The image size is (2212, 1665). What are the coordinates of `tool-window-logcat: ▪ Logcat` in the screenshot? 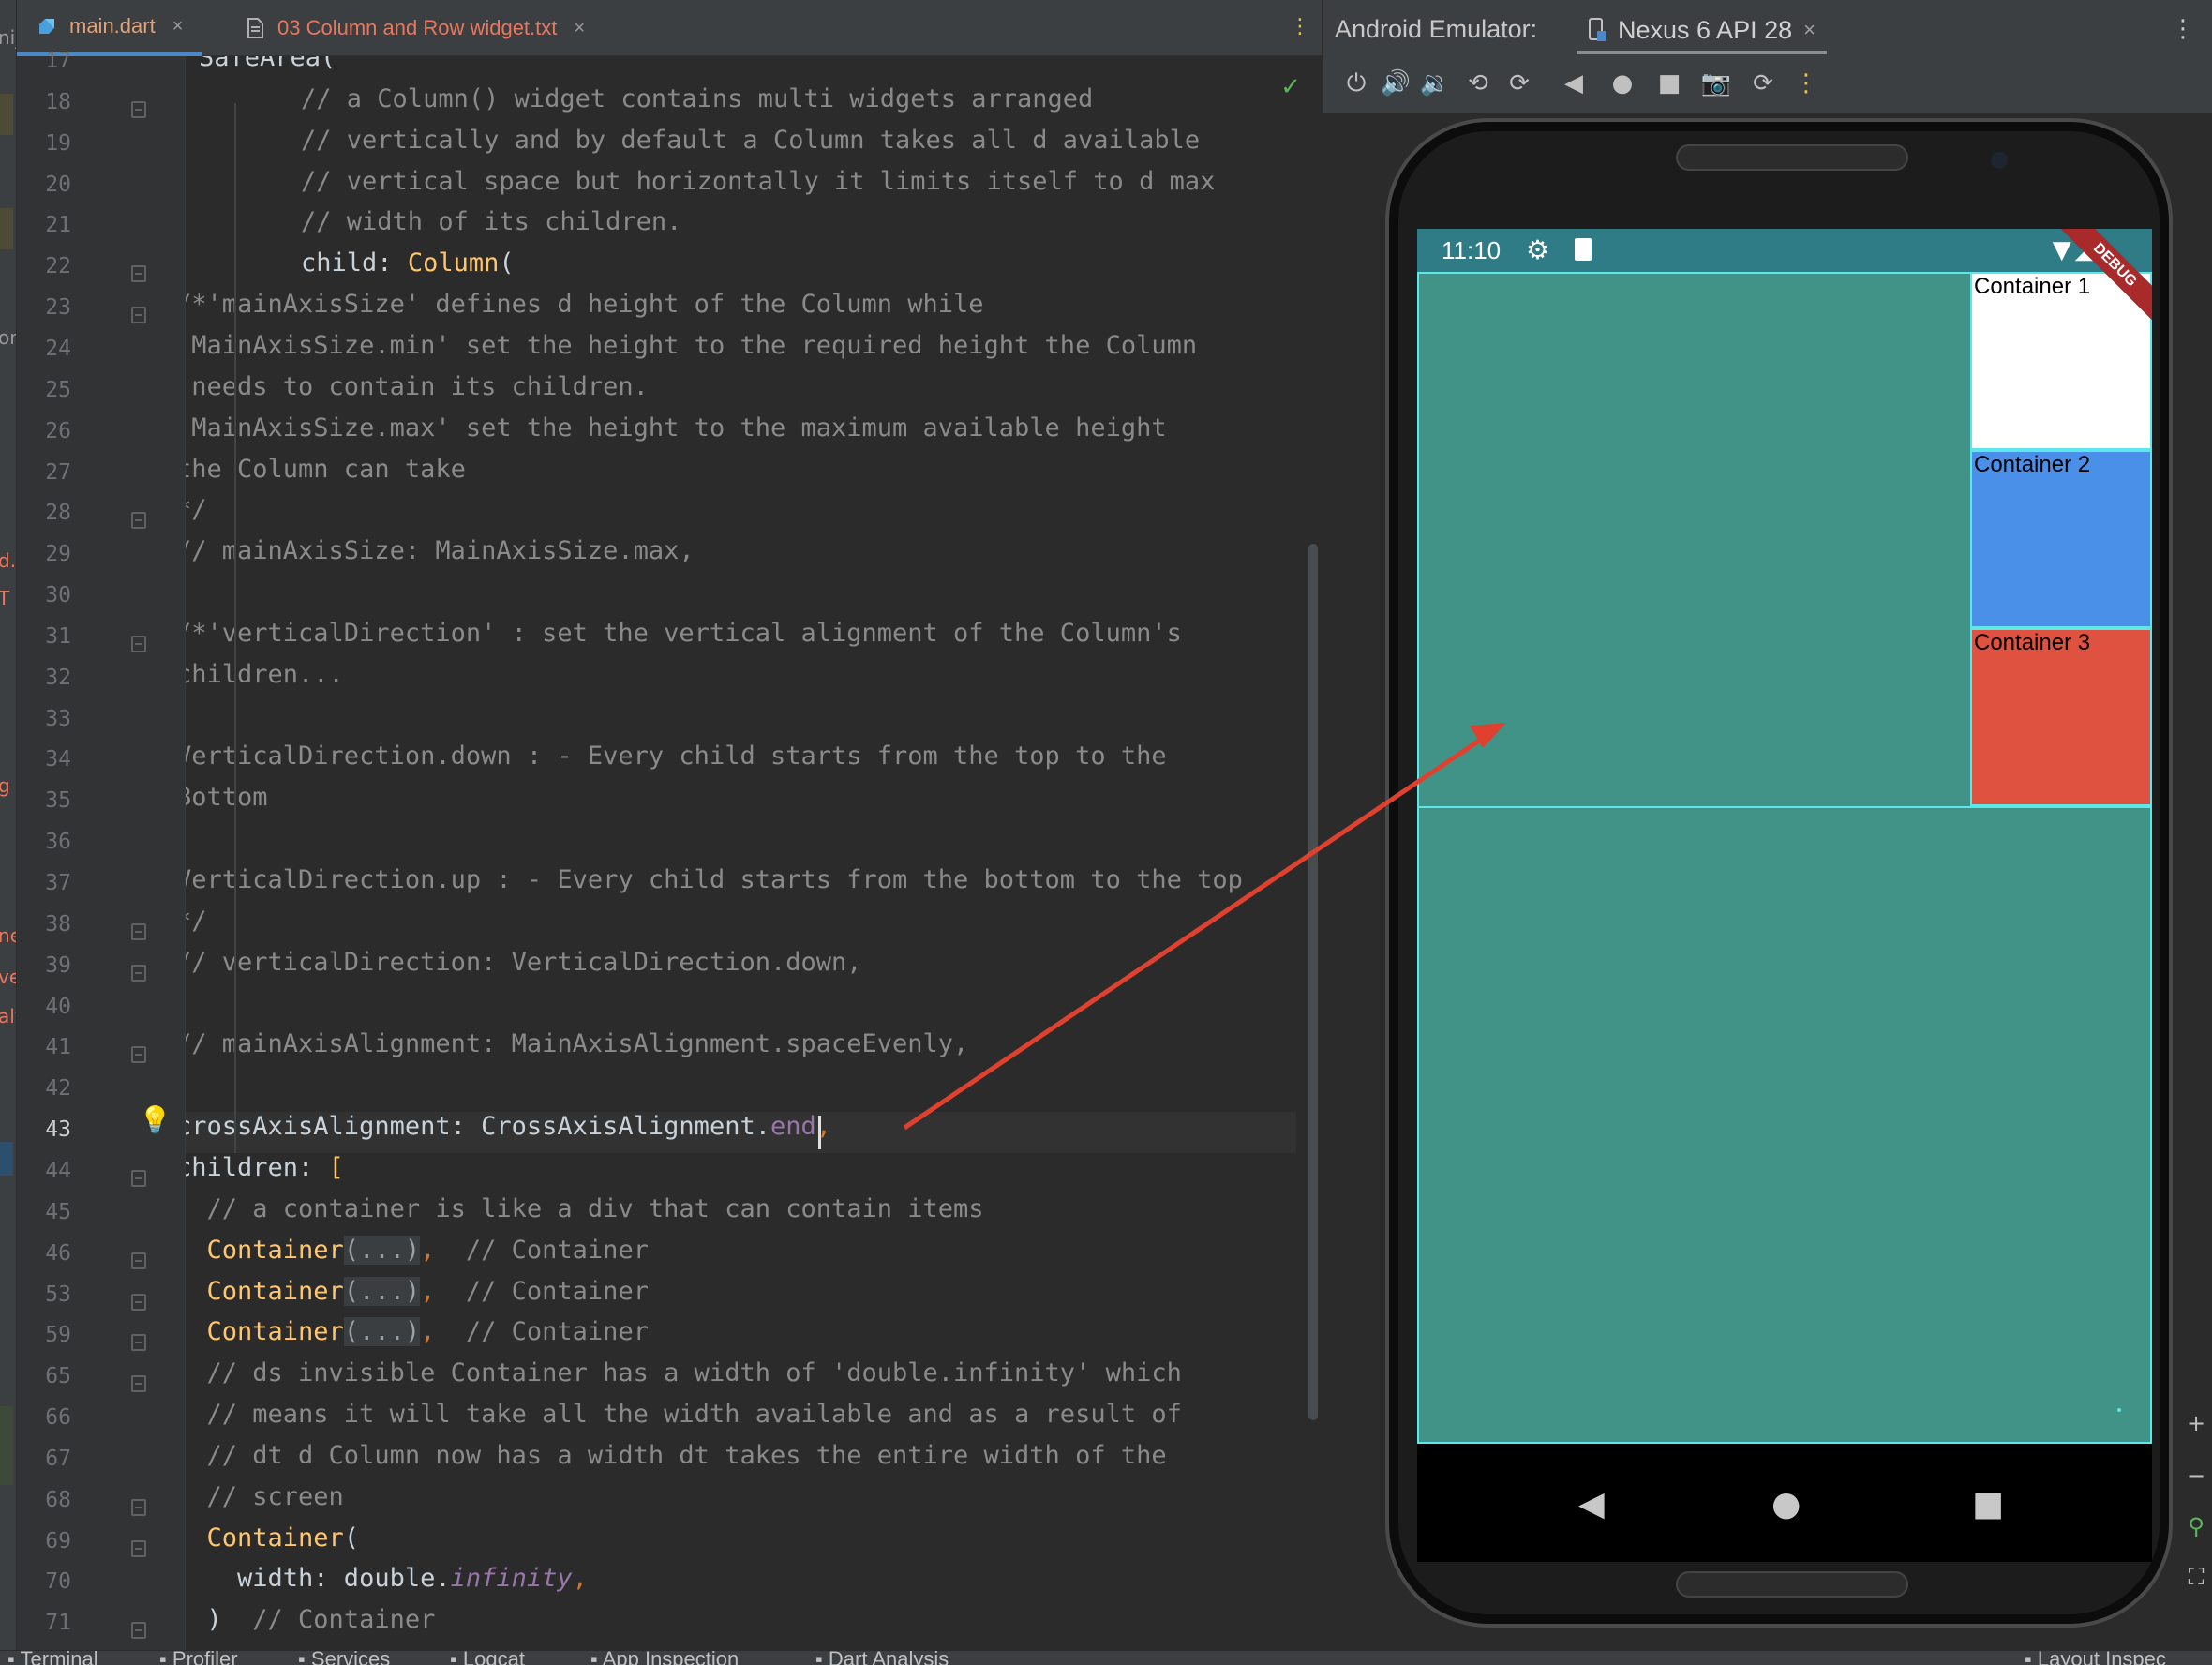 It's located at (487, 1658).